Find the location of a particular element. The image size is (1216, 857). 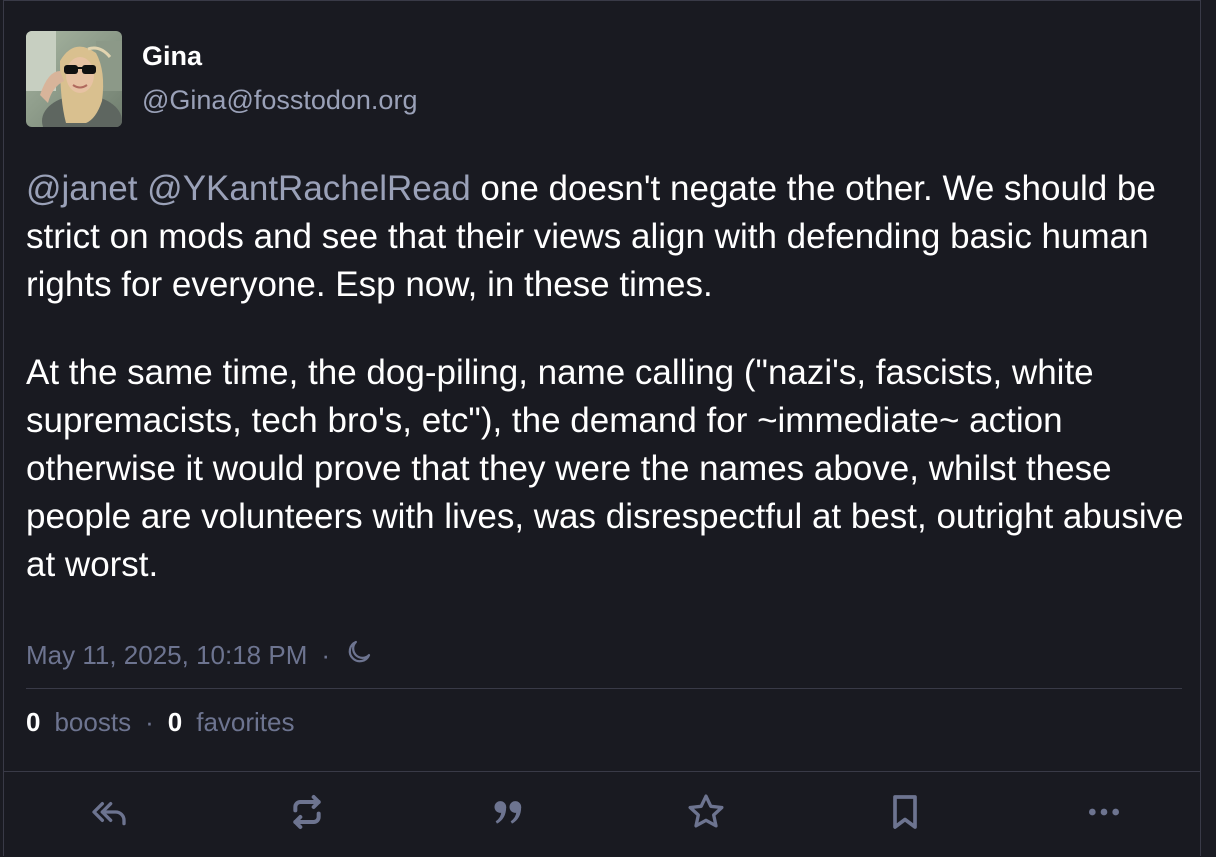

reply-all-icon is located at coordinates (109, 814).